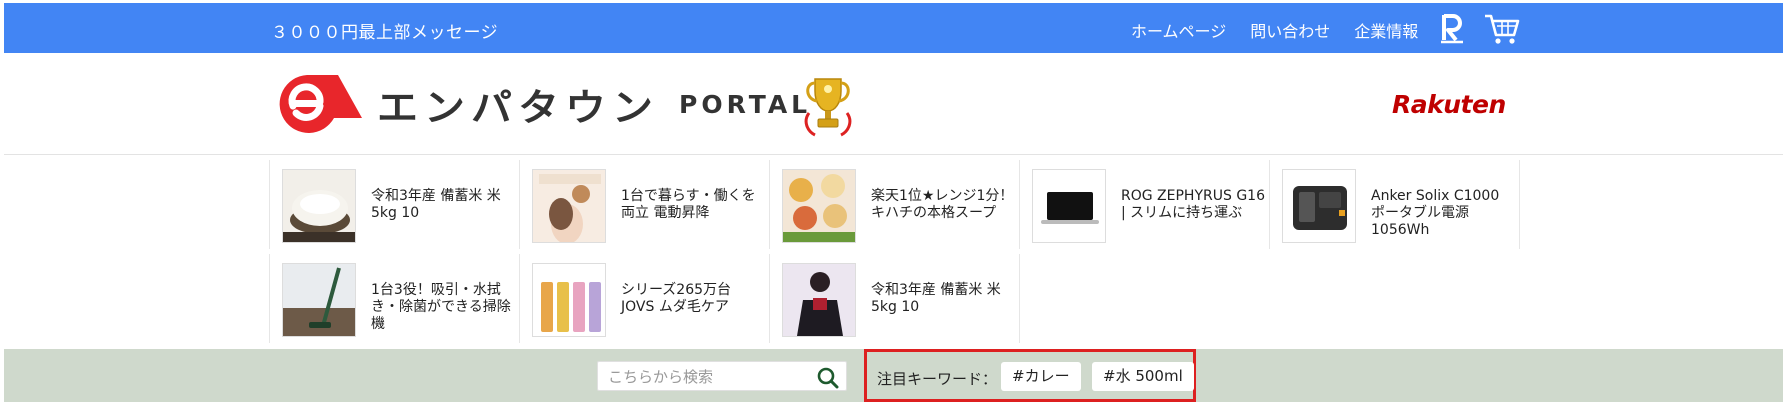  Describe the element at coordinates (688, 204) in the screenshot. I see `product-title: 1台で暮らす・働くを両立 電動昇降` at that location.